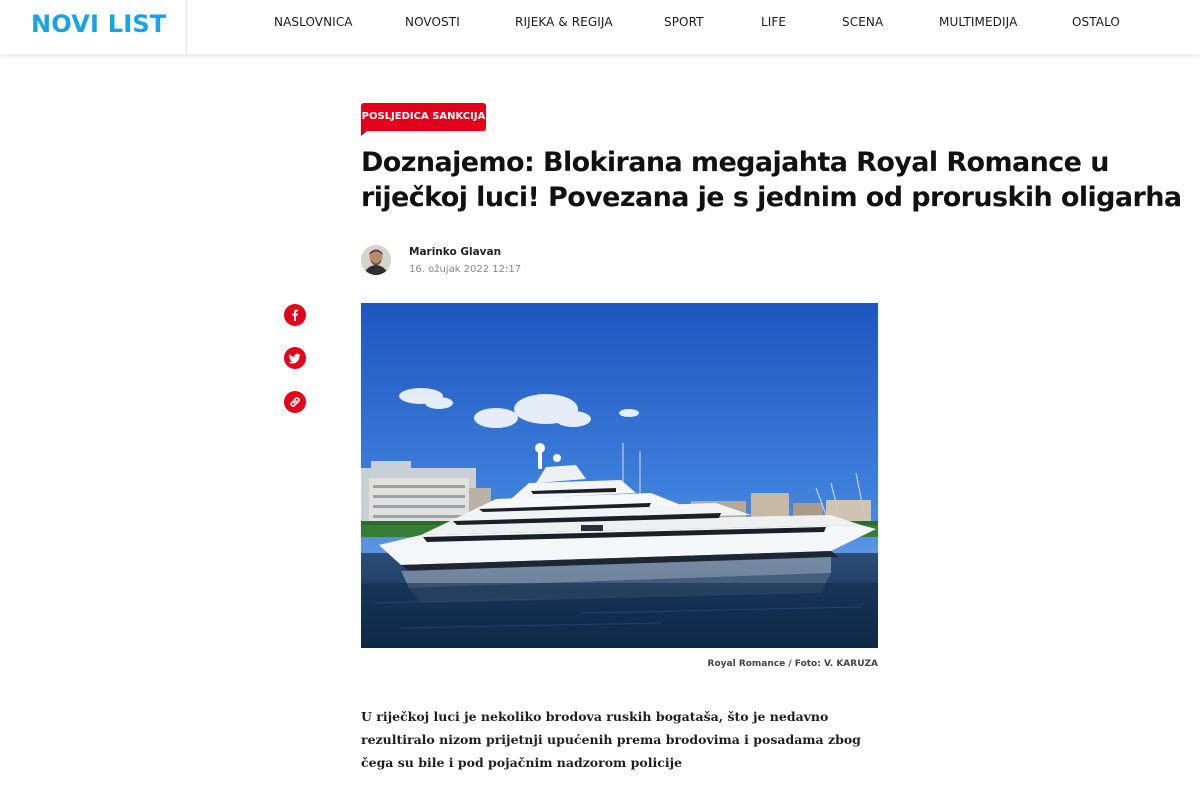  I want to click on site-logo: NOVI LIST, so click(98, 24).